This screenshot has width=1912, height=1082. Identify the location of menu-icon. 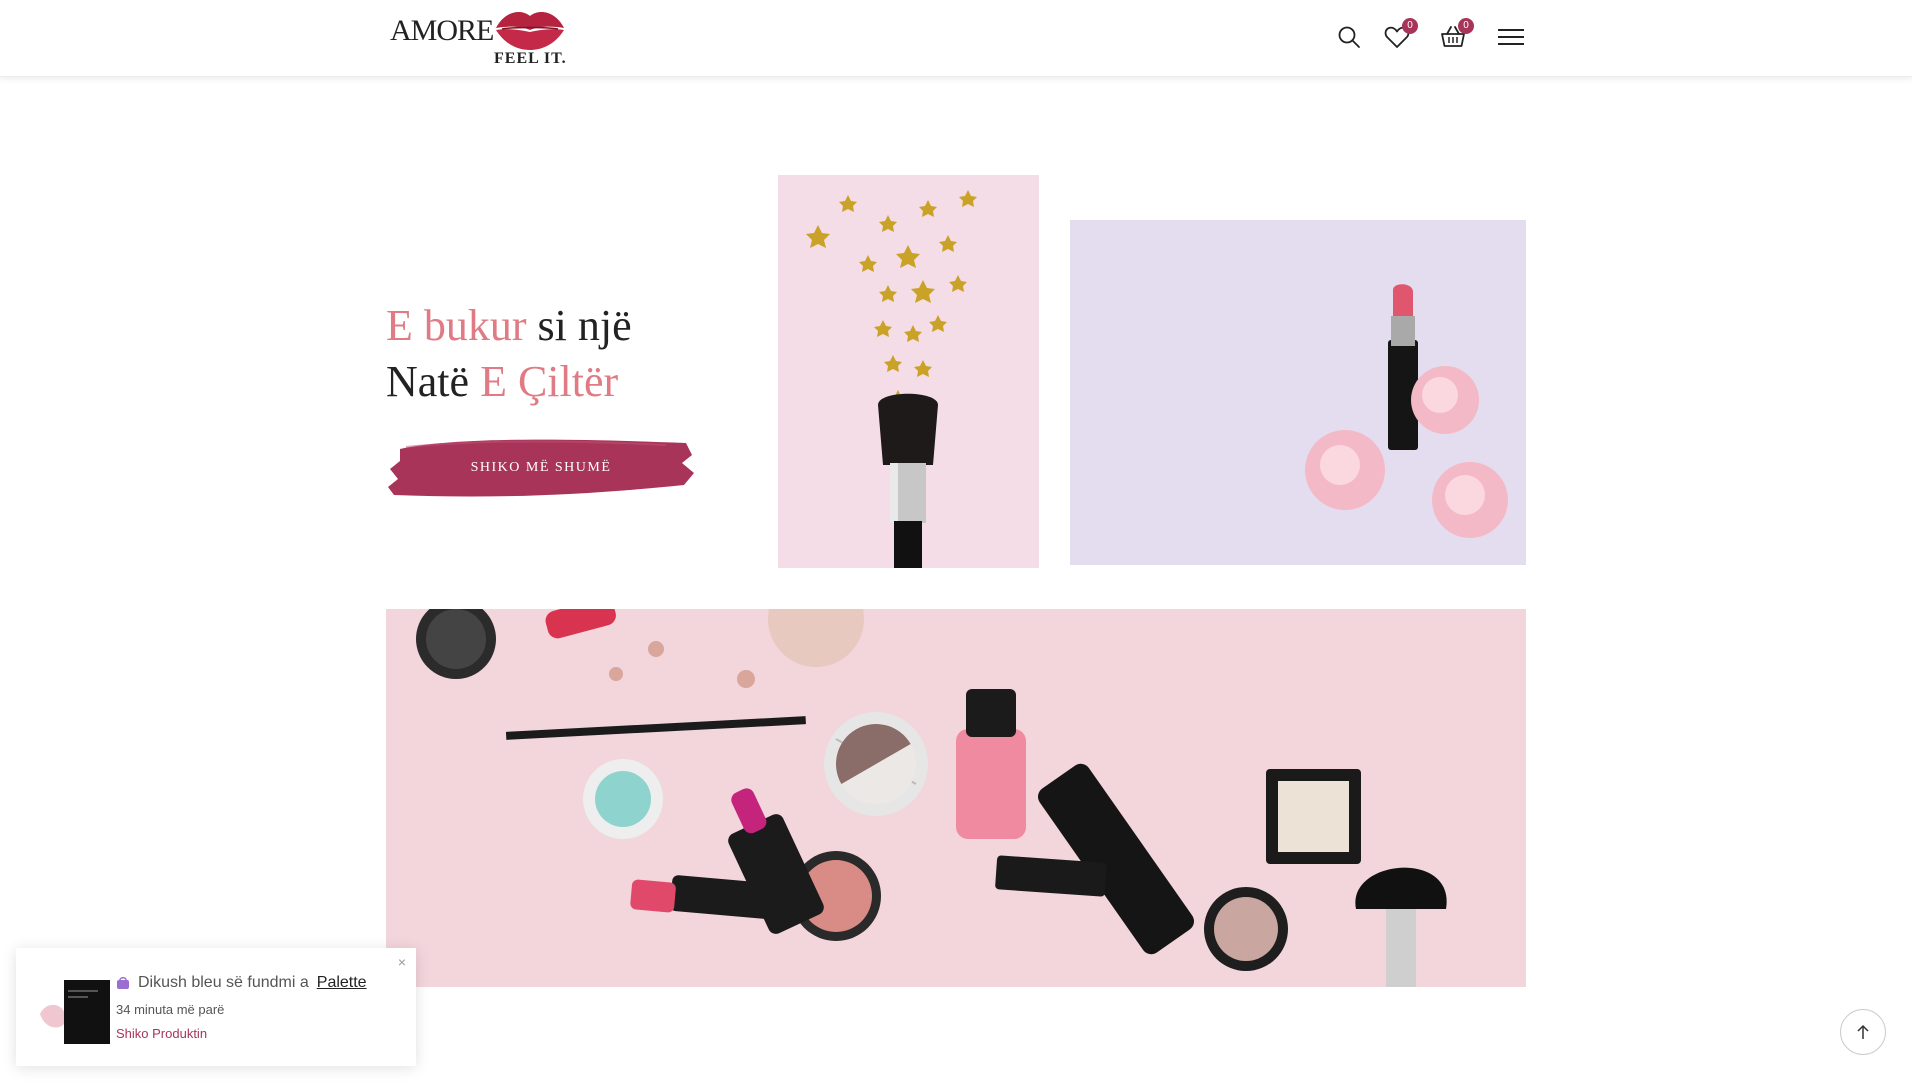
(1511, 37).